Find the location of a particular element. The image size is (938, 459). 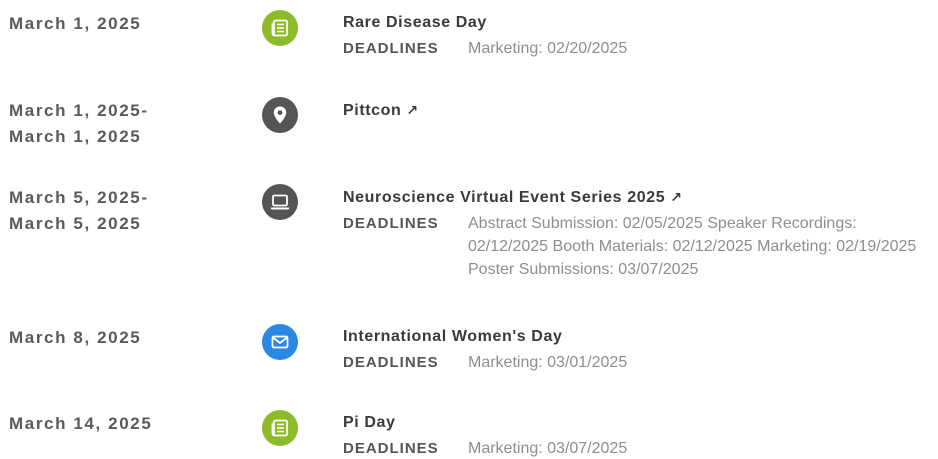

event-date-line: March 5, 2025 is located at coordinates (75, 223).